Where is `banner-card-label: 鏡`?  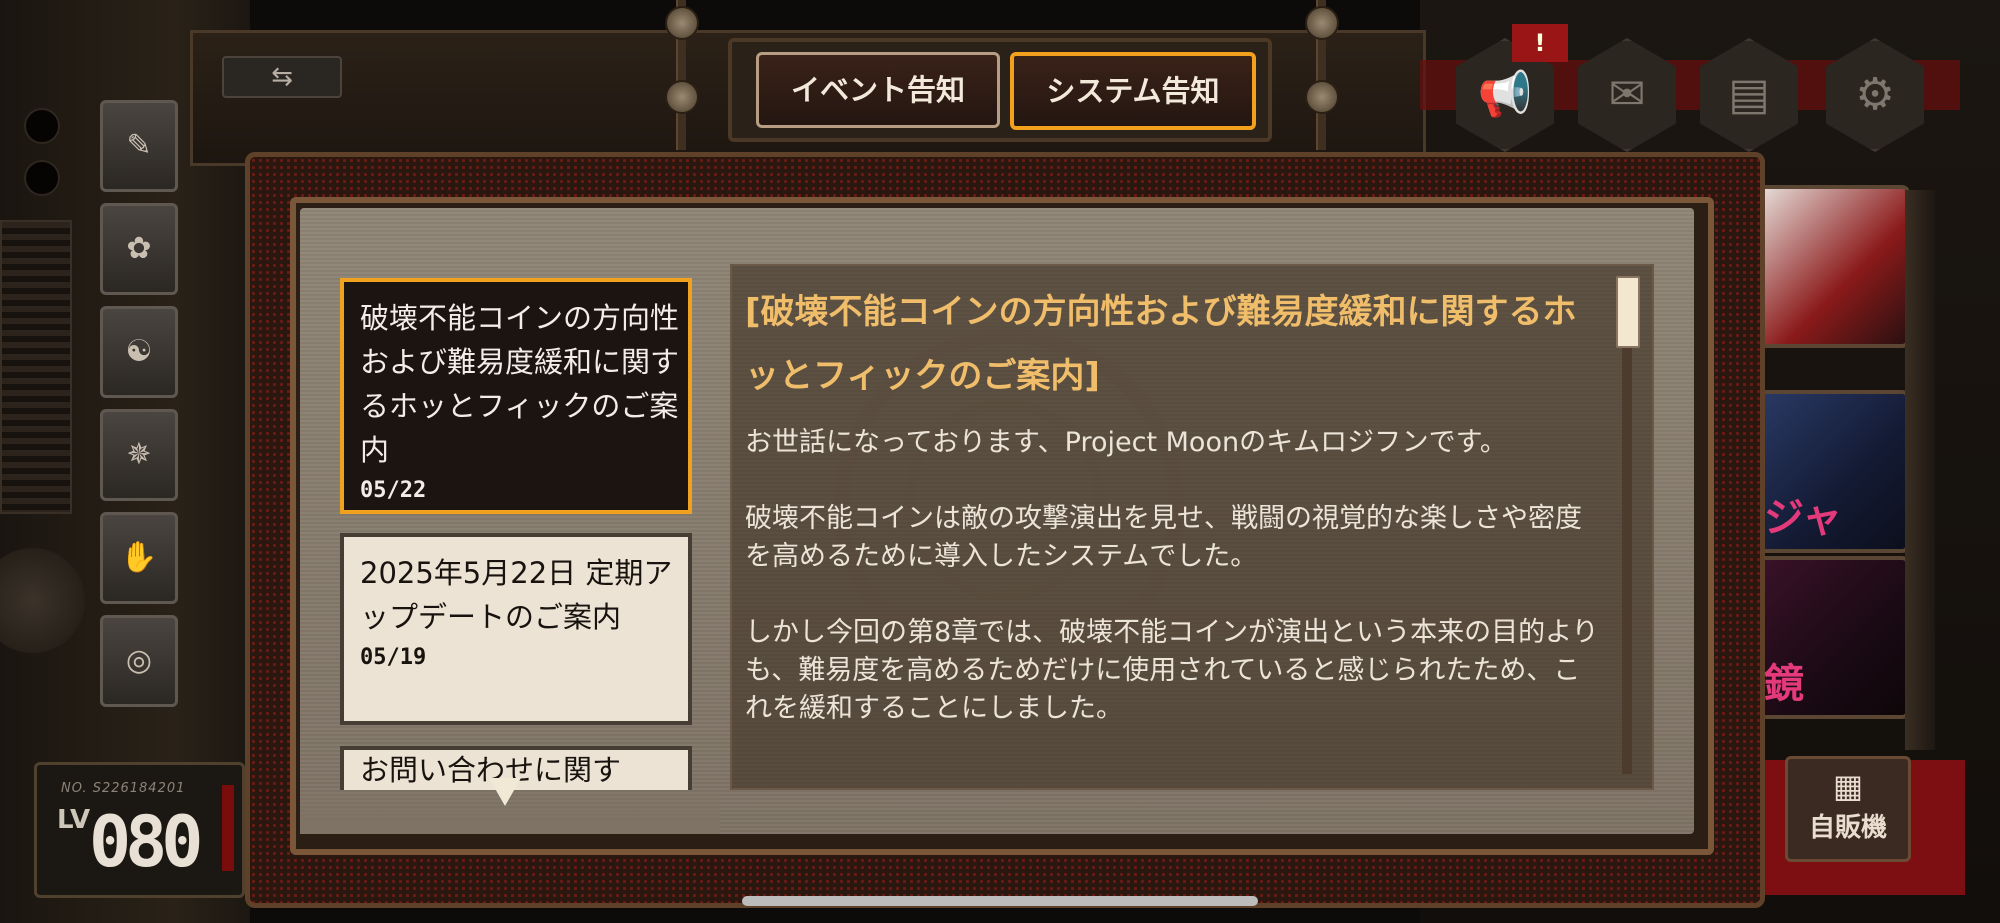 banner-card-label: 鏡 is located at coordinates (1784, 684).